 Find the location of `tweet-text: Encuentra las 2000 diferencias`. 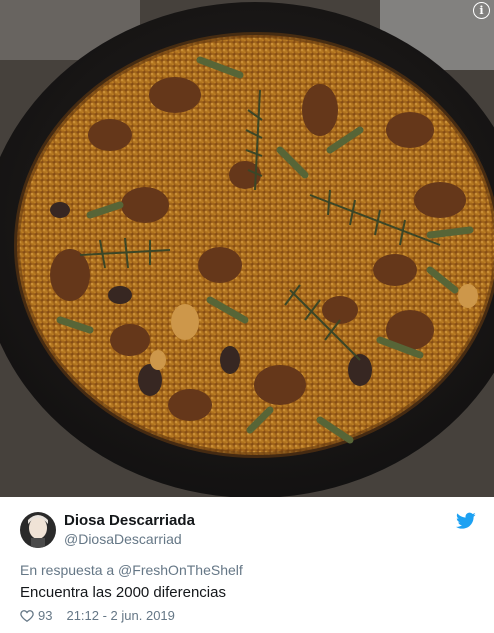

tweet-text: Encuentra las 2000 diferencias is located at coordinates (123, 592).